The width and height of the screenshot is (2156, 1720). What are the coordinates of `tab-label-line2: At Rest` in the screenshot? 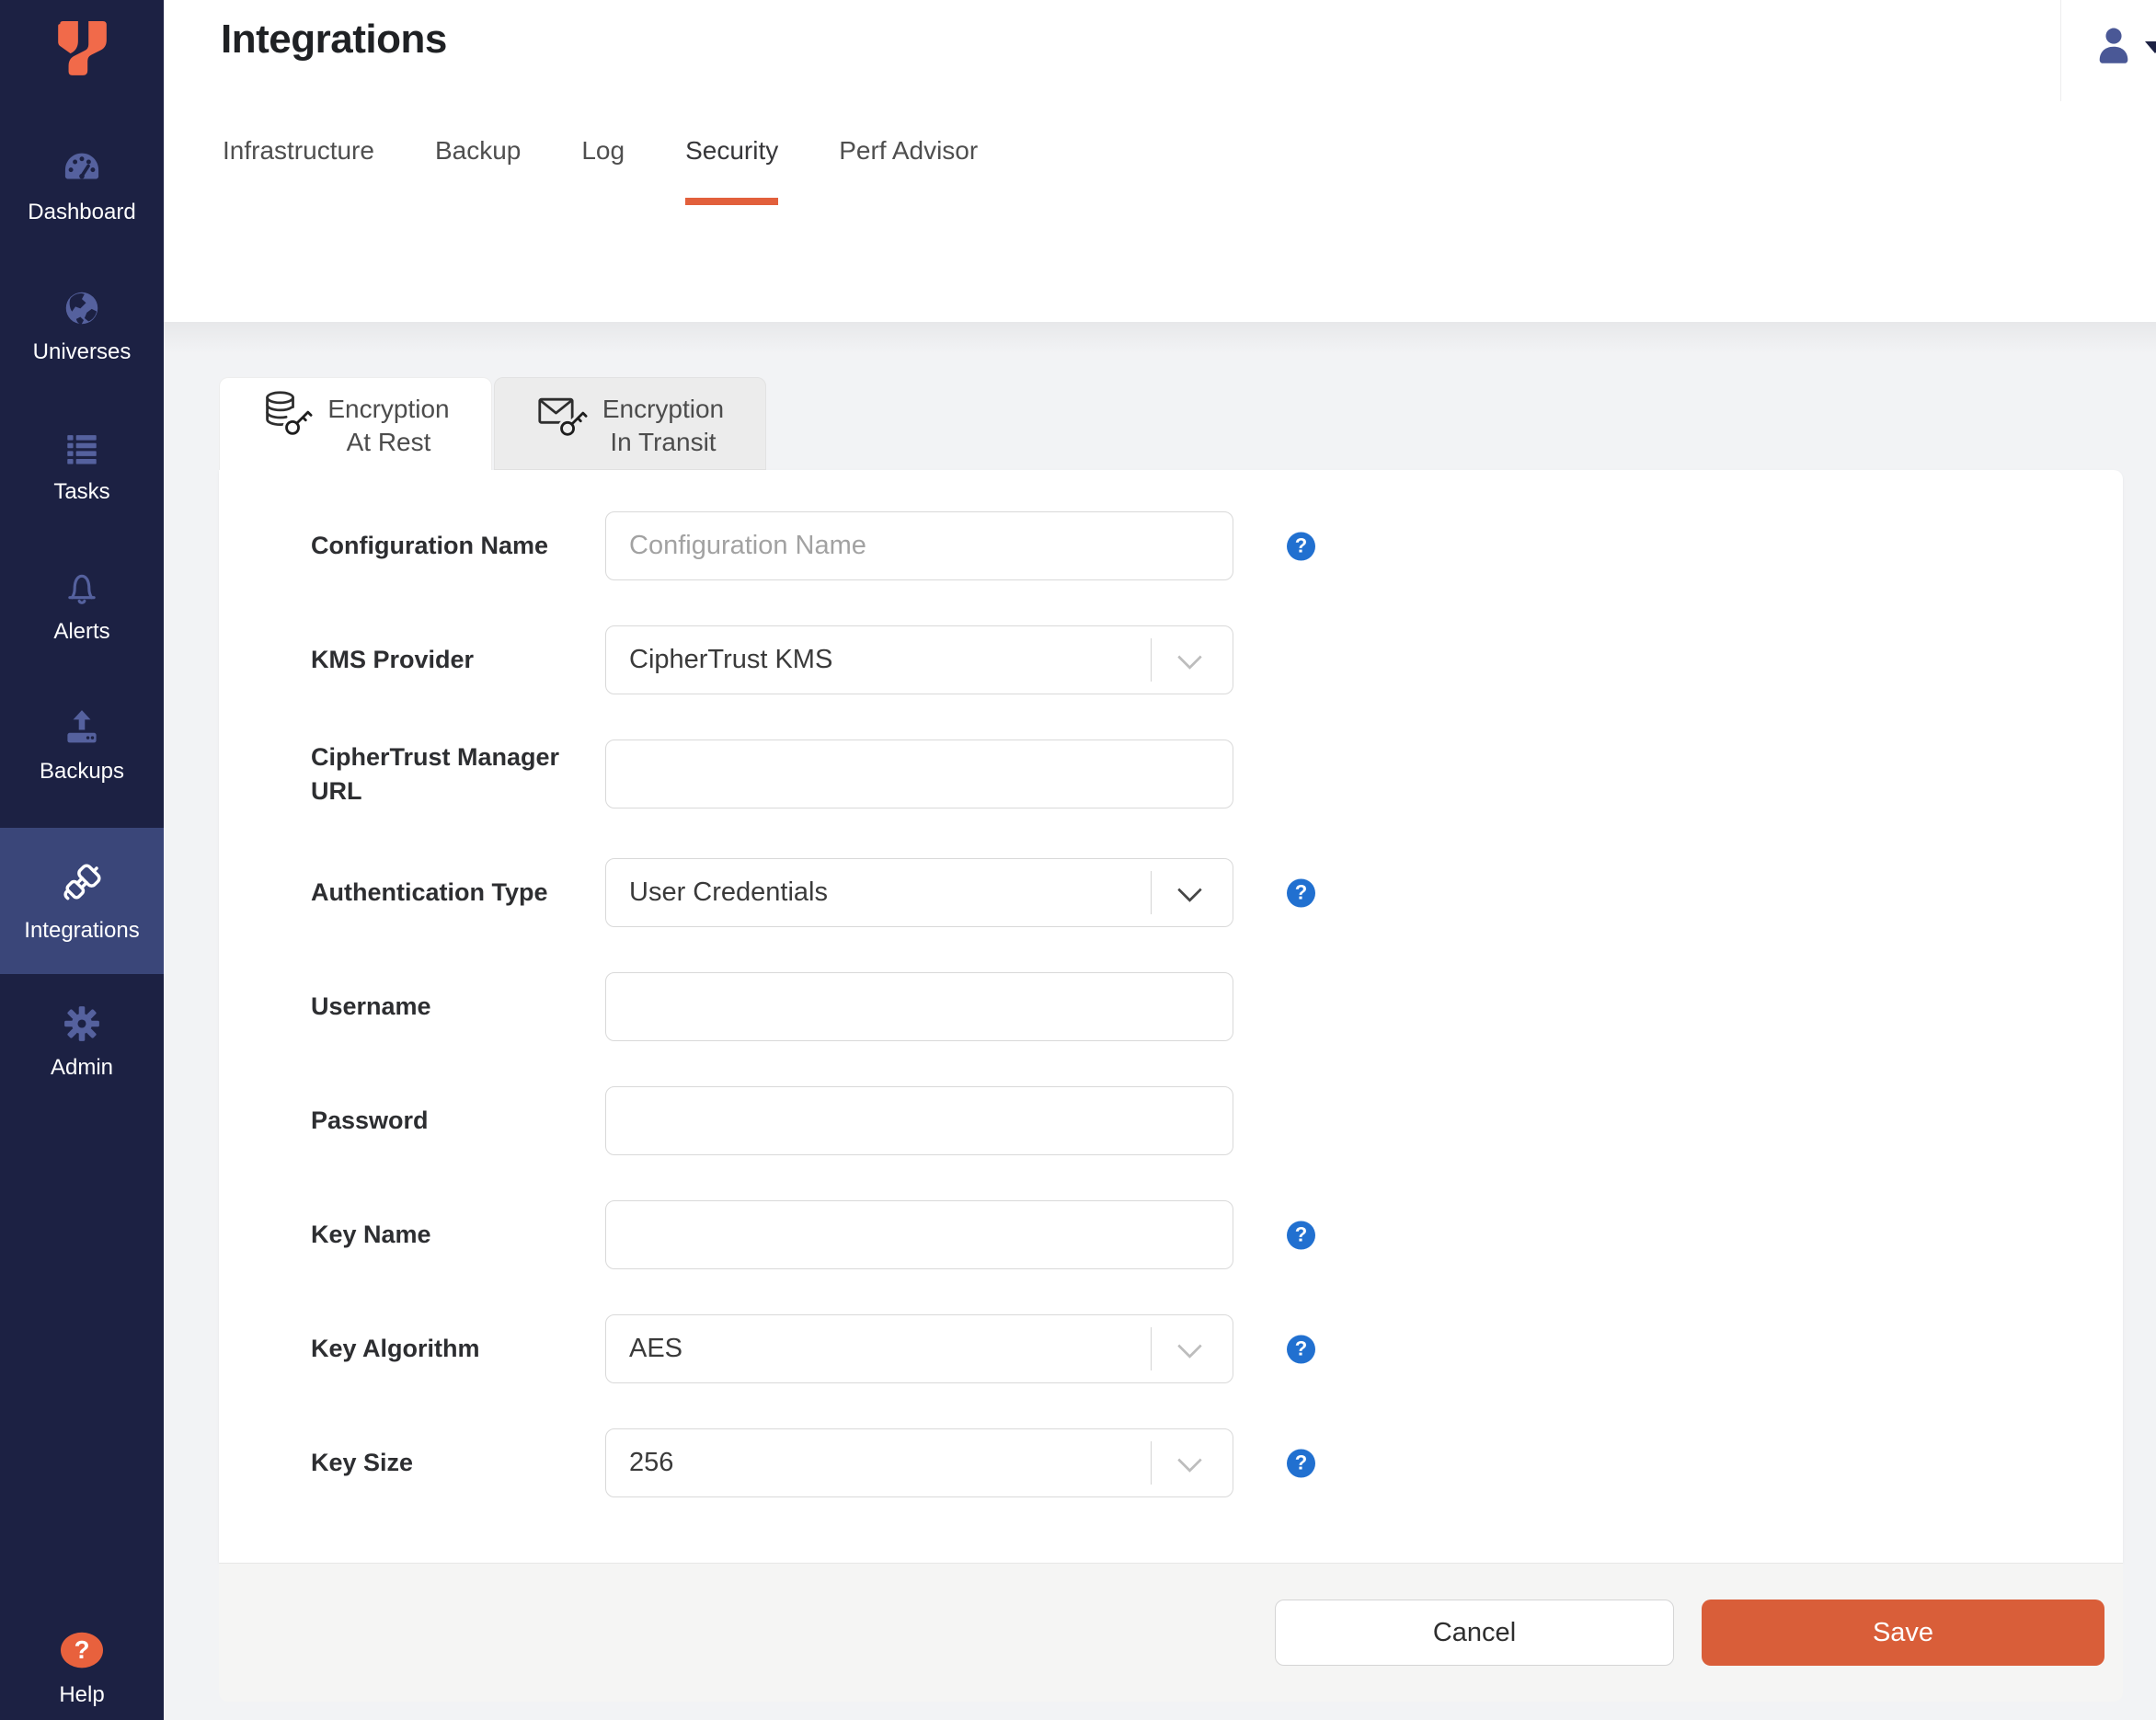 It's located at (389, 442).